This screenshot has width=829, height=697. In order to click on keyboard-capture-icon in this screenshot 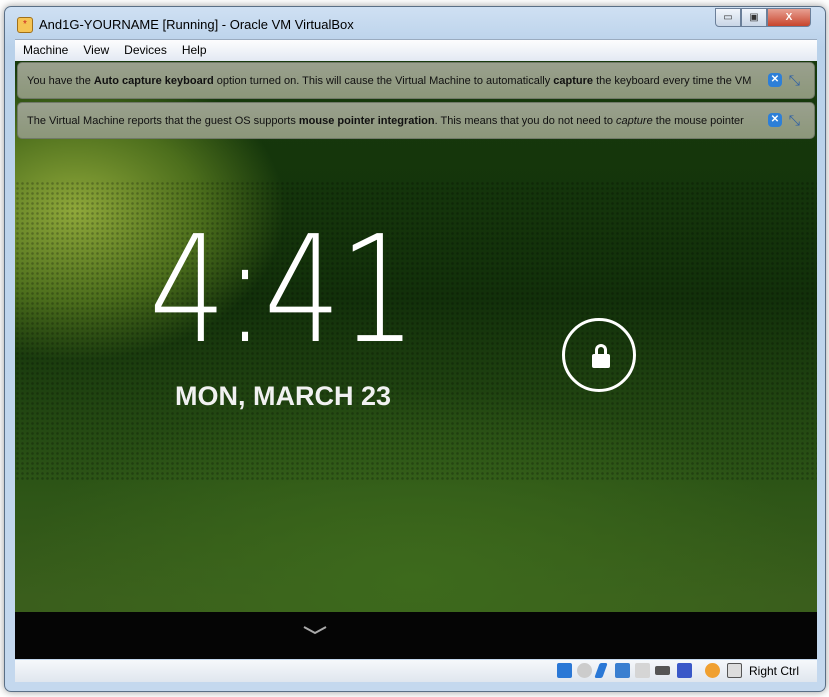, I will do `click(734, 670)`.